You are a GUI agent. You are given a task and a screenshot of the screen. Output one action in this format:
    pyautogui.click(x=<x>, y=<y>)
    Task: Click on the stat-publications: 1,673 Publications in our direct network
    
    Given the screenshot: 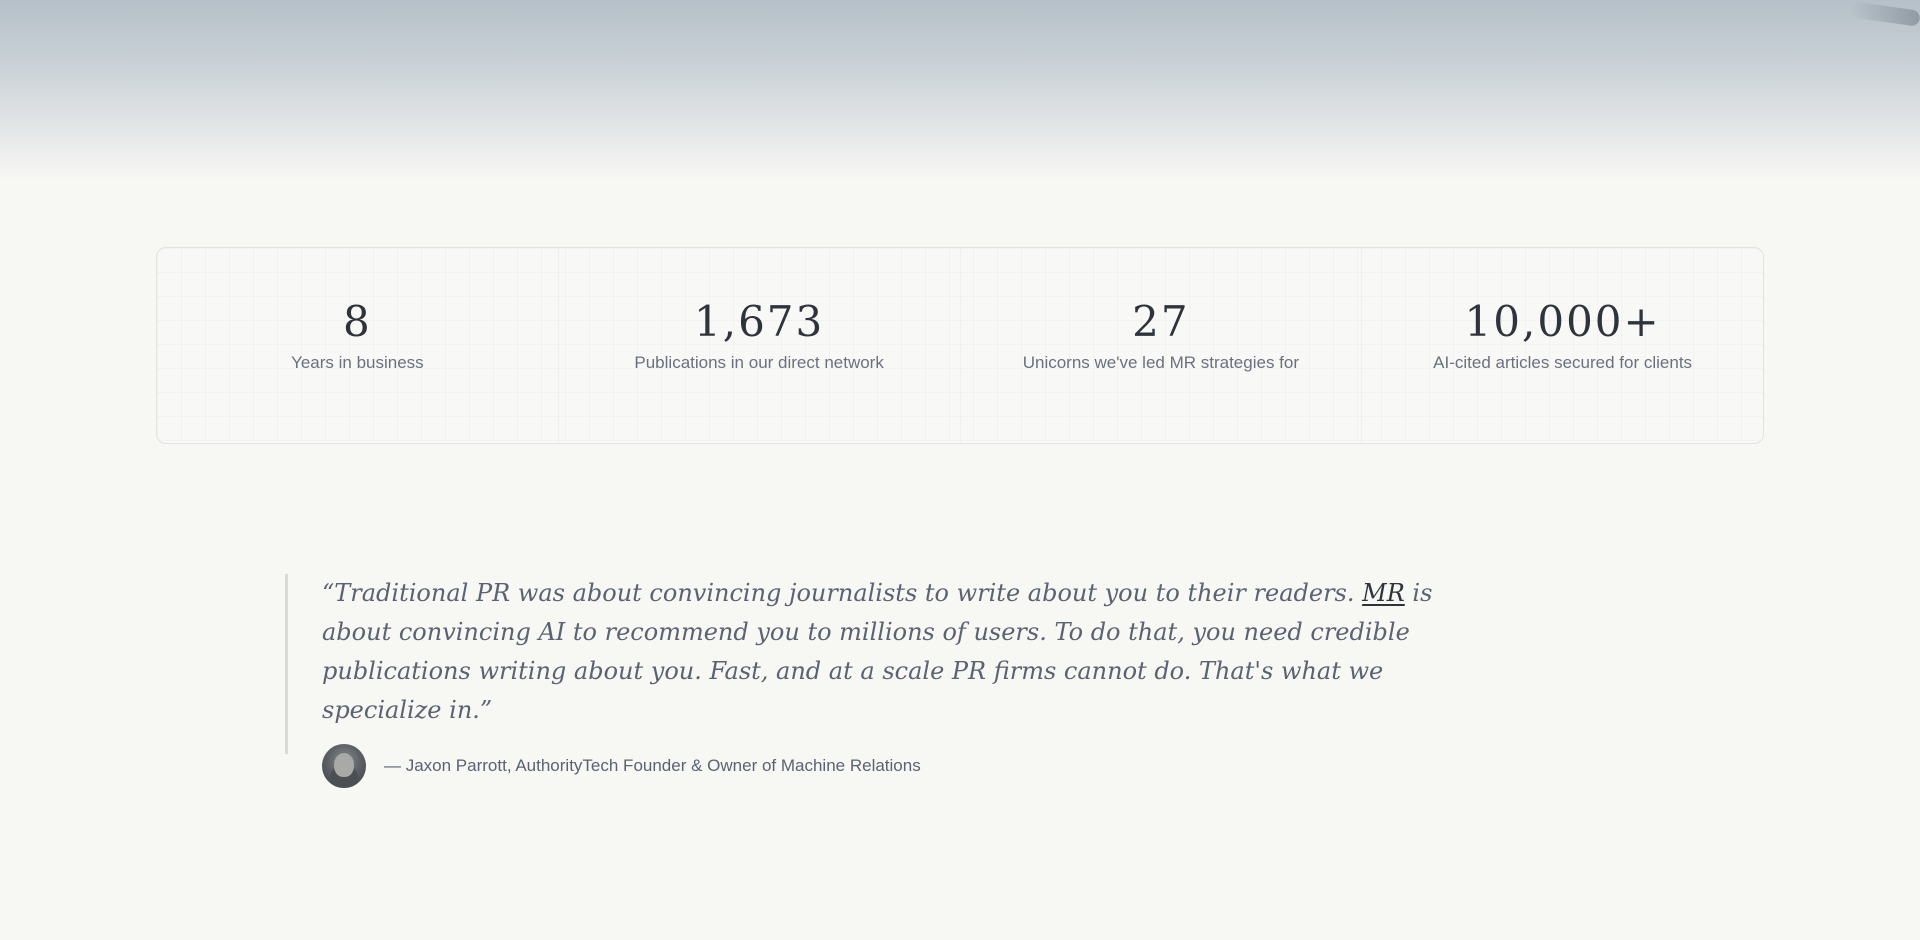 What is the action you would take?
    pyautogui.click(x=760, y=345)
    